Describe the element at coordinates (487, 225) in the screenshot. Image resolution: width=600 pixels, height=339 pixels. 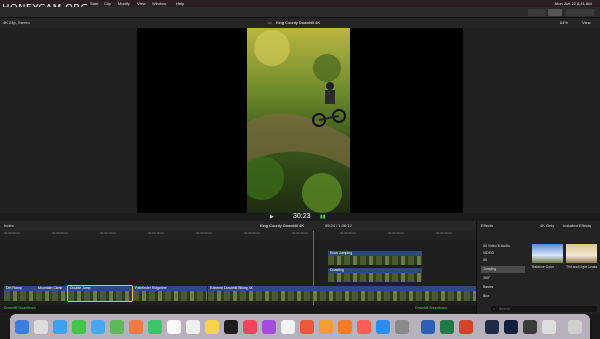
I see `effects-title: Effects` at that location.